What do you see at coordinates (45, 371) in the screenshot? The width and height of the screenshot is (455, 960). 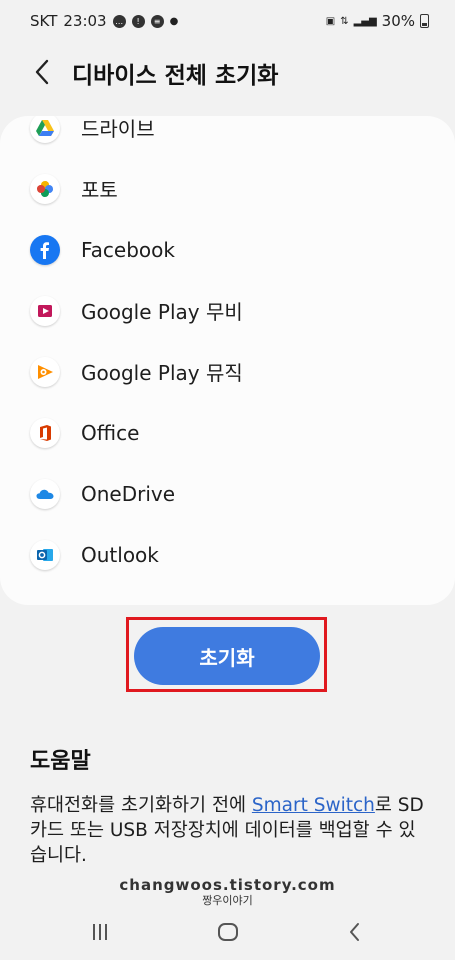 I see `play-music-icon` at bounding box center [45, 371].